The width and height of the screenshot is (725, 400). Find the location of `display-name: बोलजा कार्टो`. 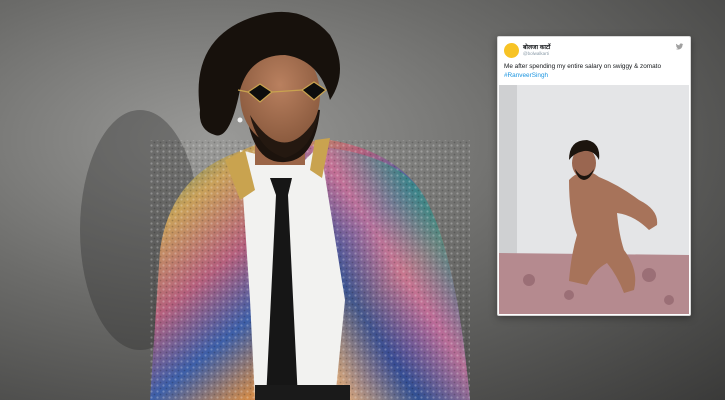

display-name: बोलजा कार्टो is located at coordinates (537, 48).